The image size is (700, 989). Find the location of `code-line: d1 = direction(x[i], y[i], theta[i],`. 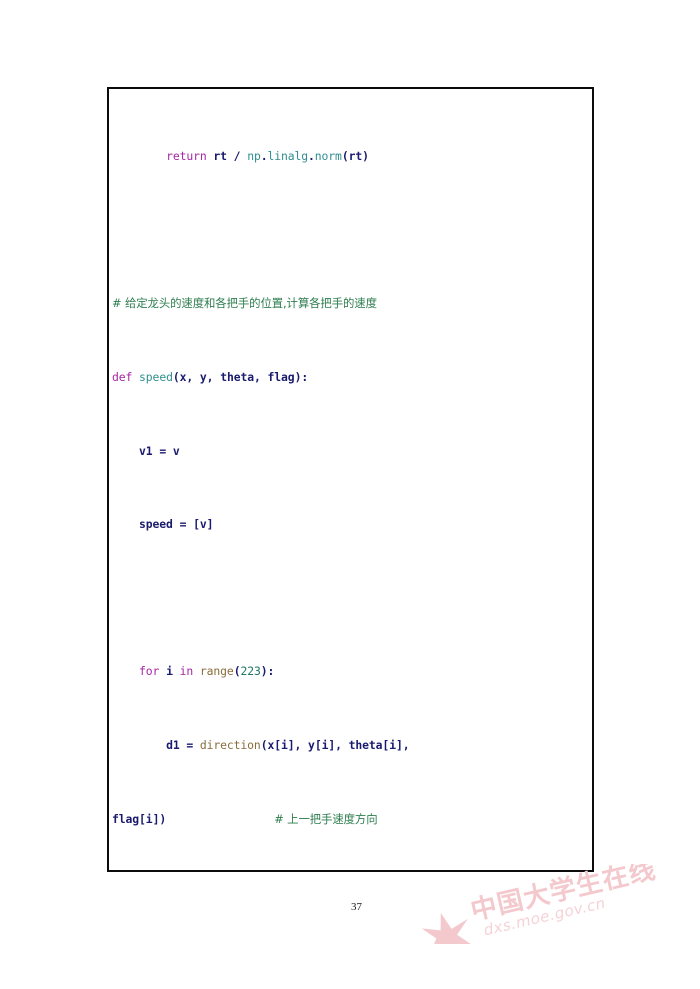

code-line: d1 = direction(x[i], y[i], theta[i], is located at coordinates (288, 745).